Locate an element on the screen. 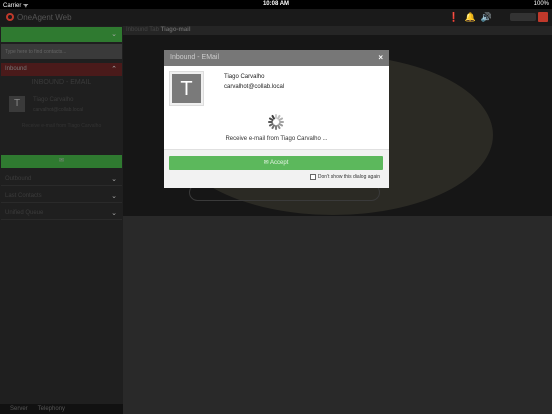  envelope-icon: ✉ is located at coordinates (61, 161).